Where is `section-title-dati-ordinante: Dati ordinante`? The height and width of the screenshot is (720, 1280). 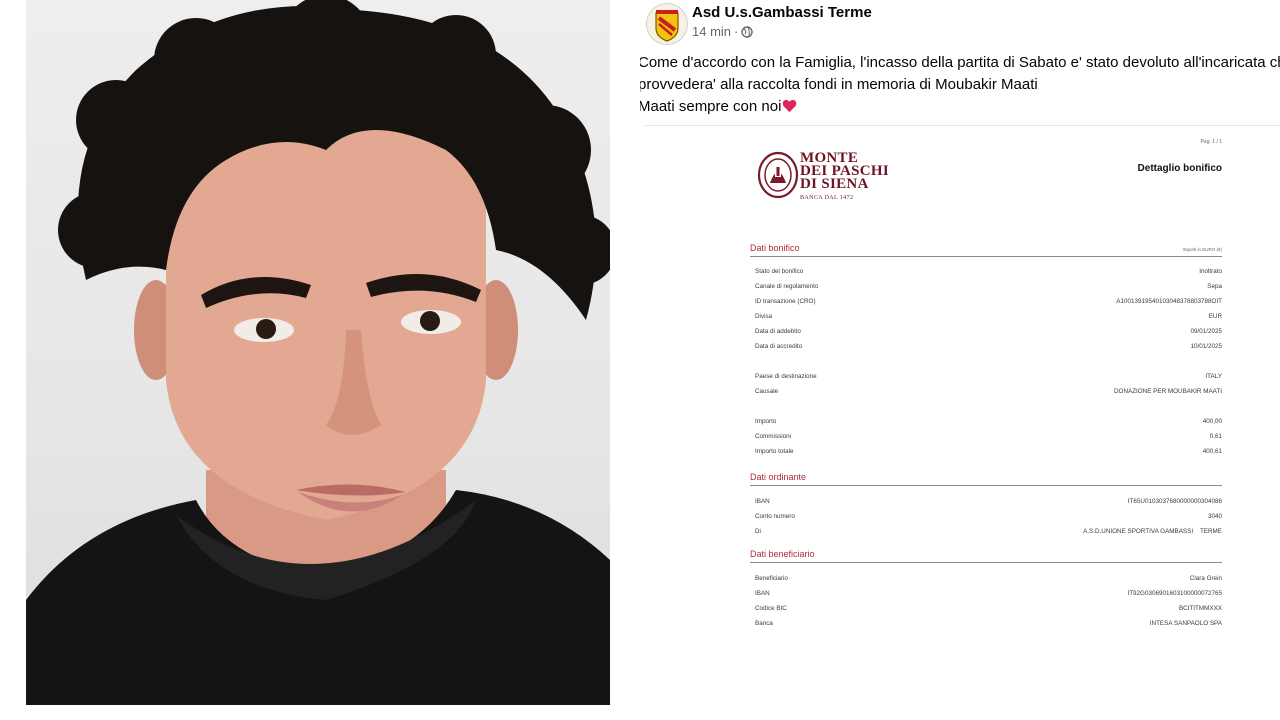 section-title-dati-ordinante: Dati ordinante is located at coordinates (778, 477).